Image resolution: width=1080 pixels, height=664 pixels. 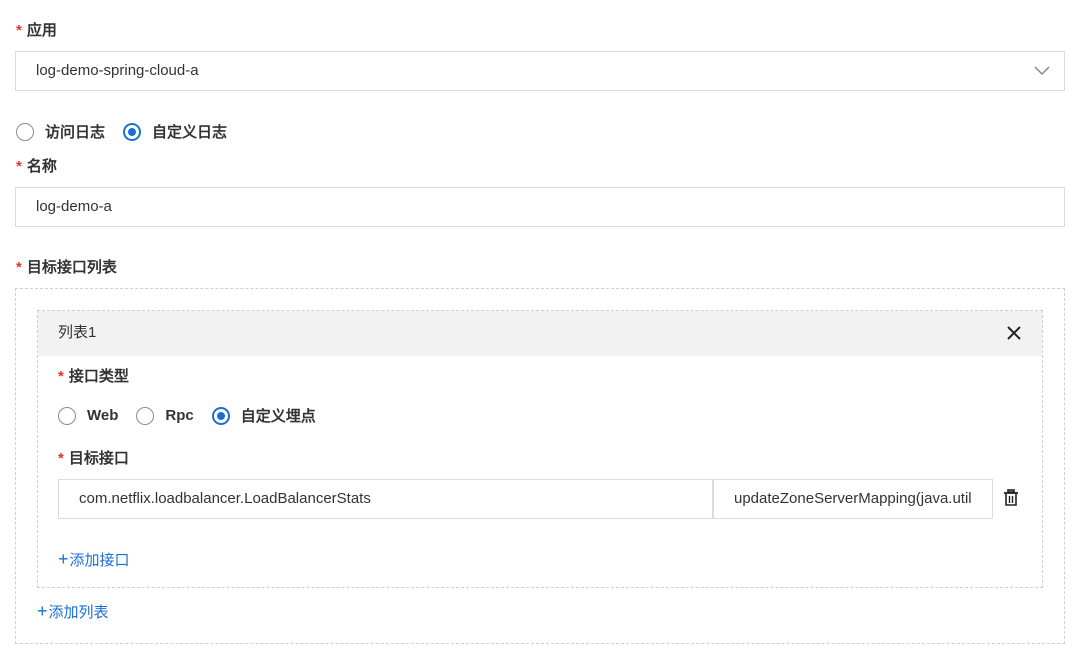 I want to click on radio-access-log: 访问日志, so click(x=60, y=131).